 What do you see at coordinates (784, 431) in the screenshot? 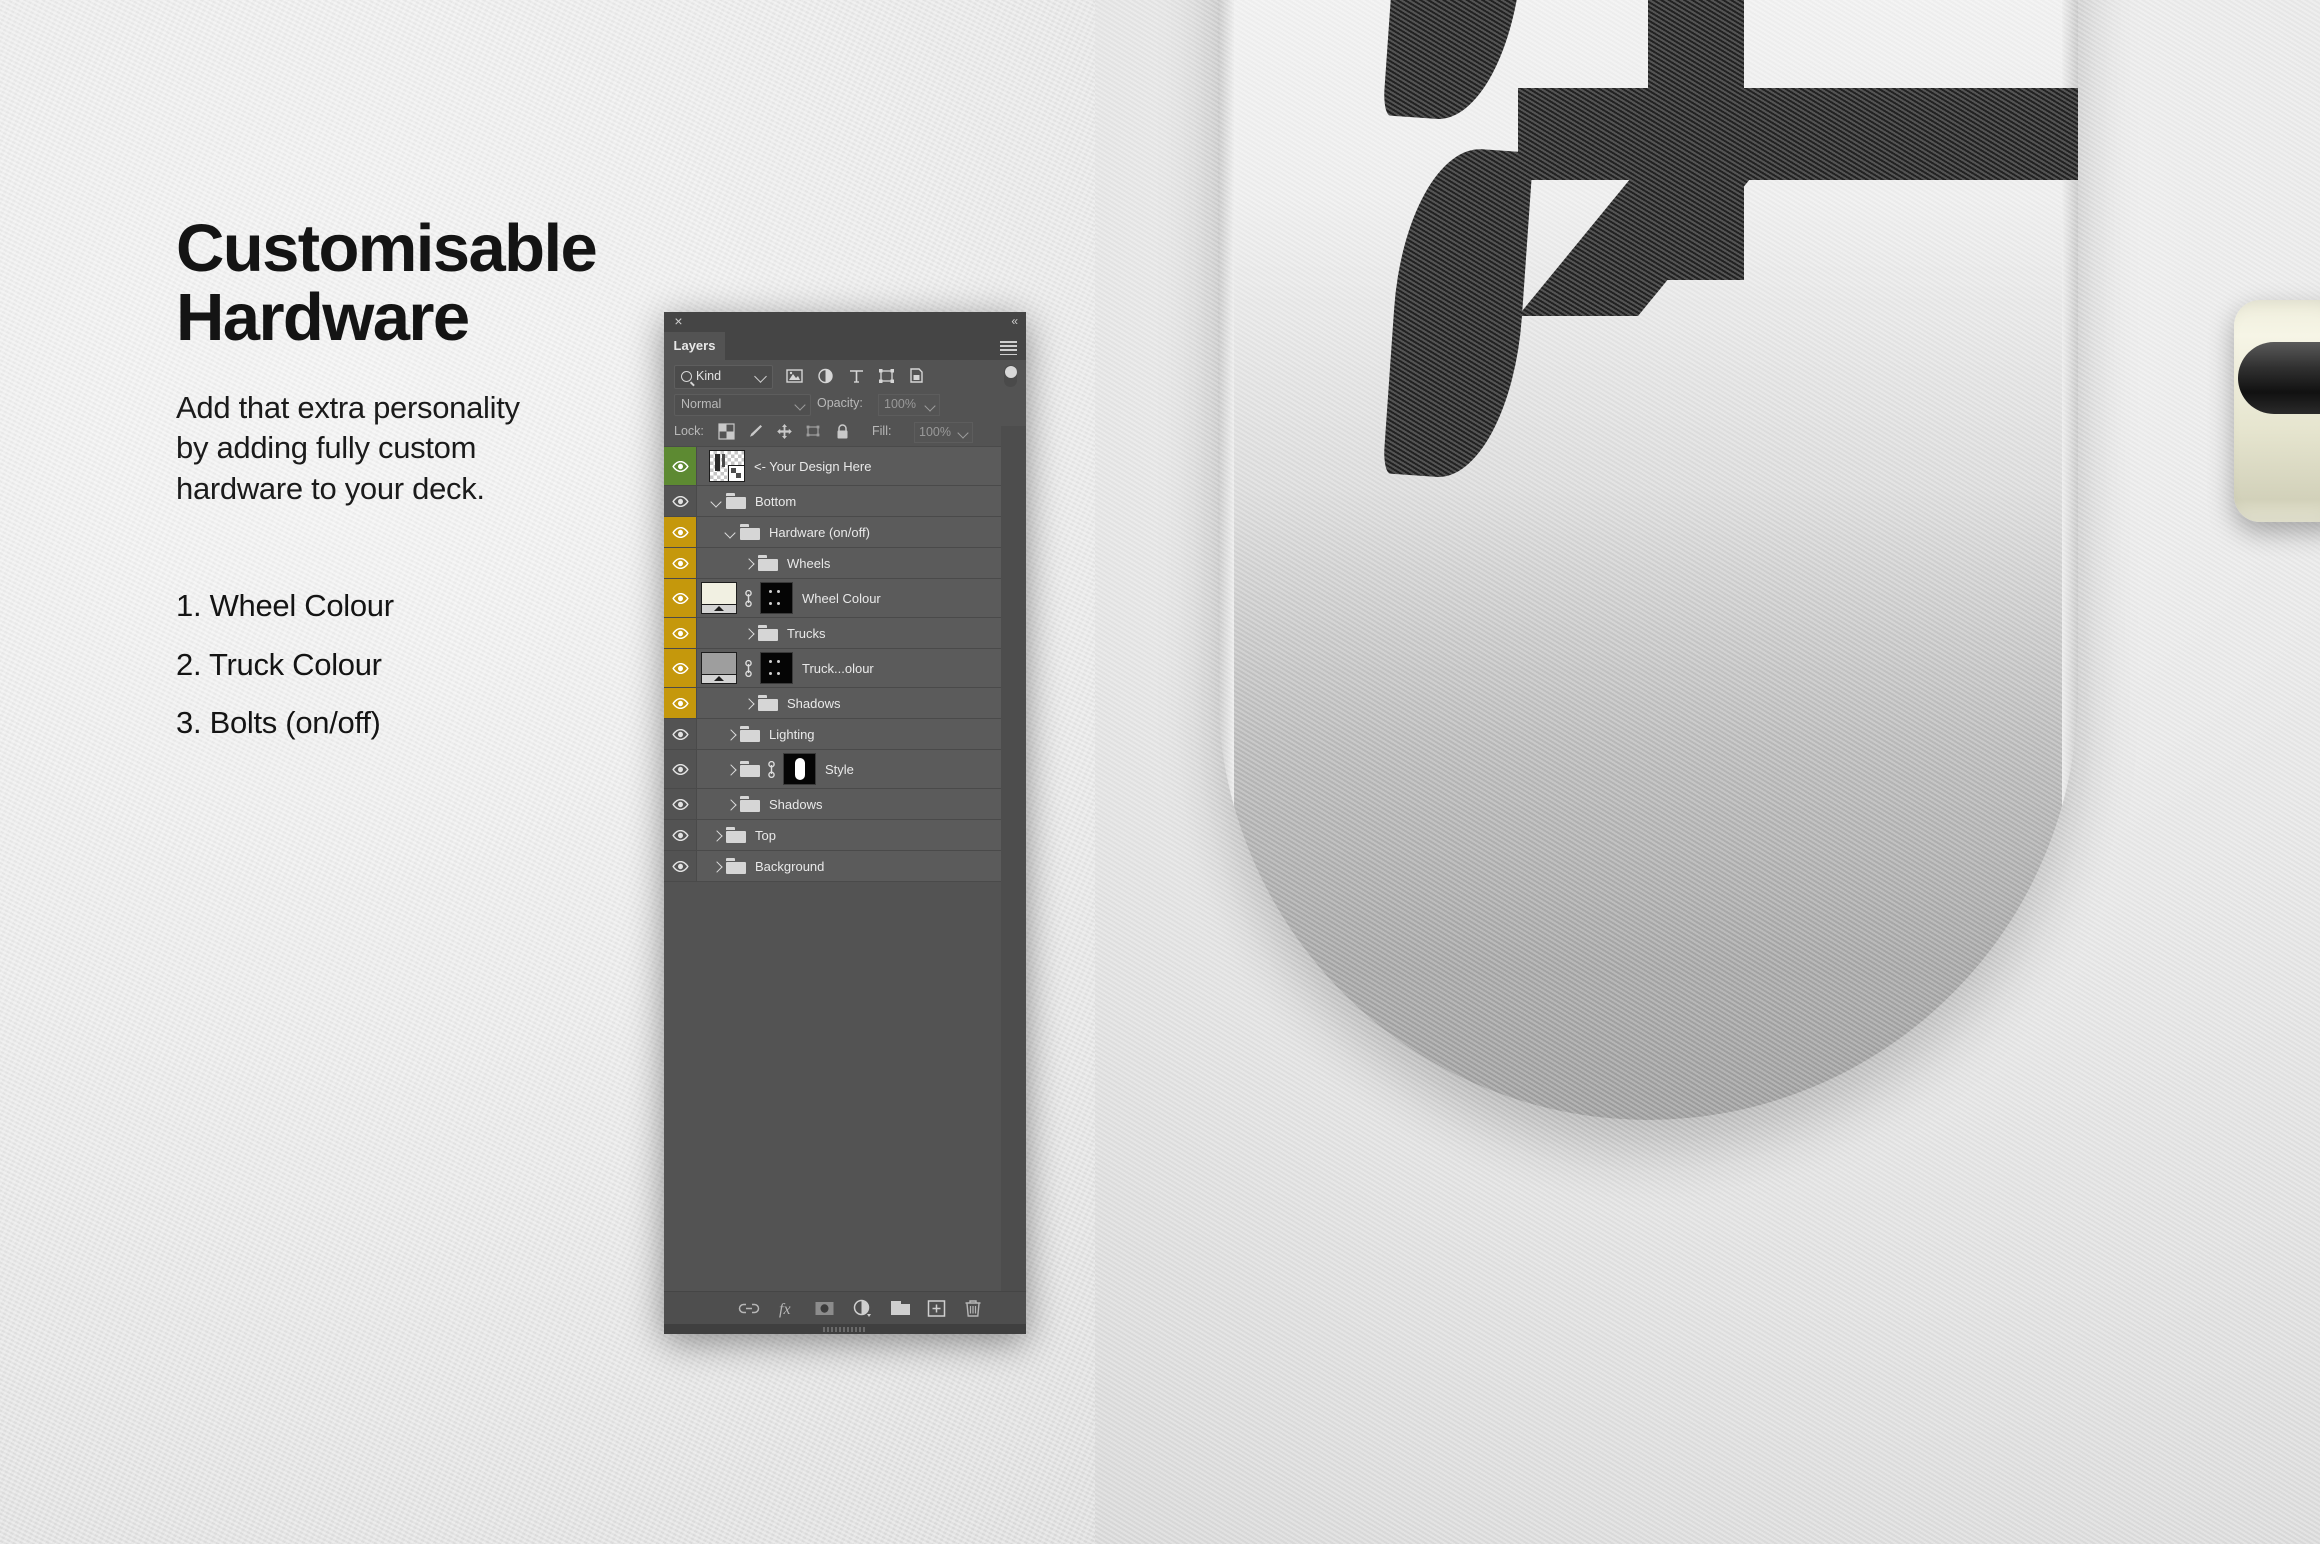
I see `lock-position-icon` at bounding box center [784, 431].